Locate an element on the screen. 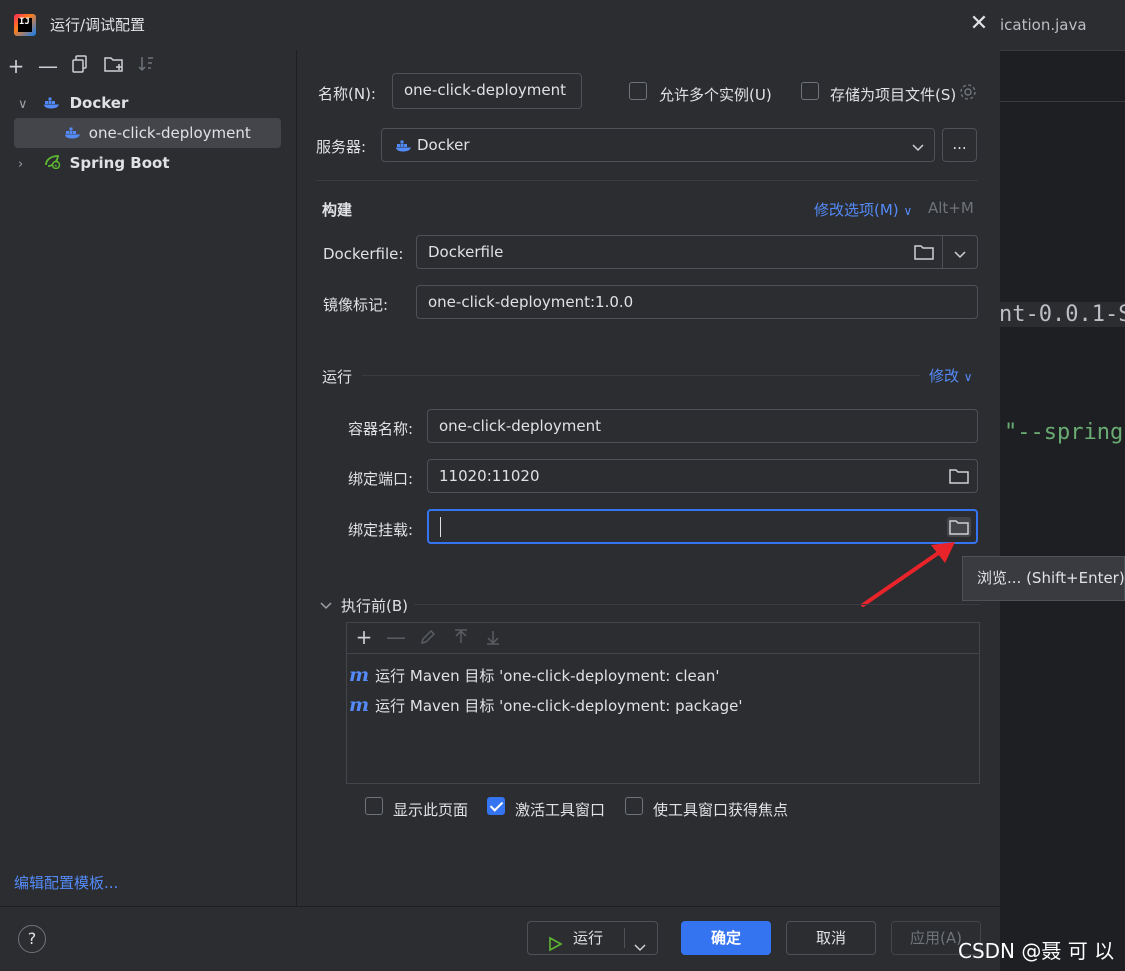  tree-item-docker: ∨ Docker is located at coordinates (73, 103).